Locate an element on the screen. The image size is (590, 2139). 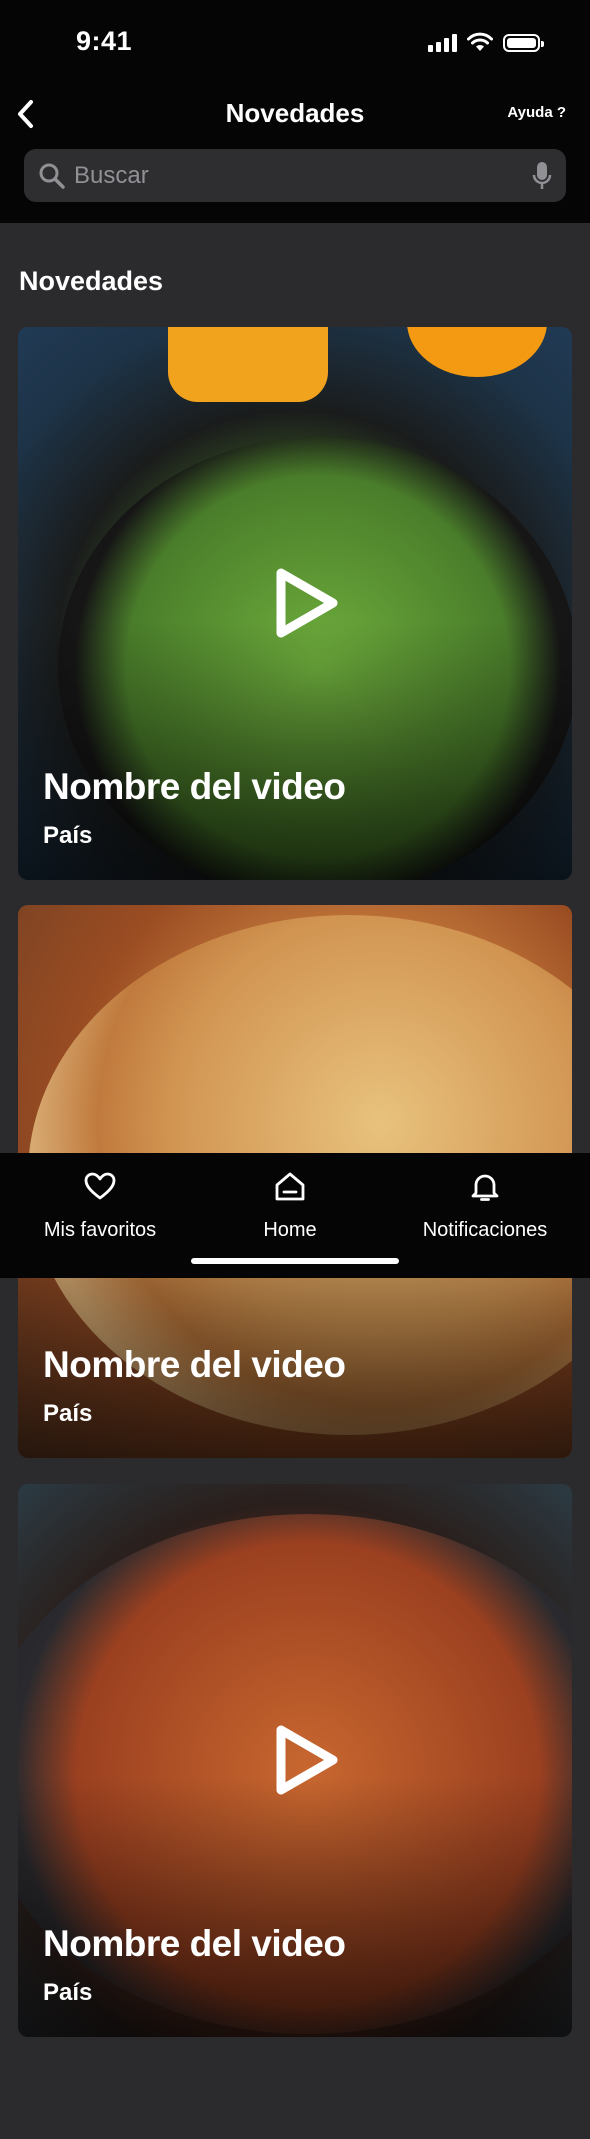
top-header: 9:41 Novedades Ayuda ? Buscar is located at coordinates (295, 111).